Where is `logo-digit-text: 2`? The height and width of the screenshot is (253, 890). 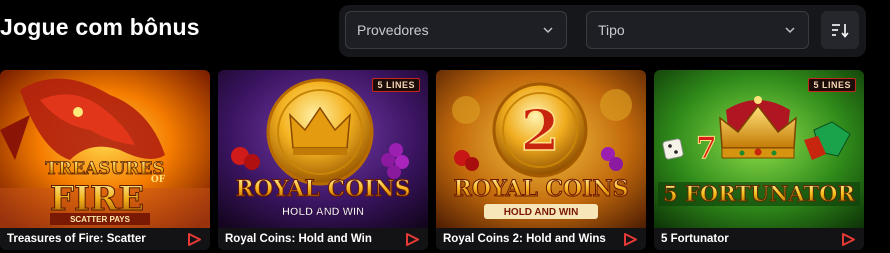
logo-digit-text: 2 is located at coordinates (540, 131).